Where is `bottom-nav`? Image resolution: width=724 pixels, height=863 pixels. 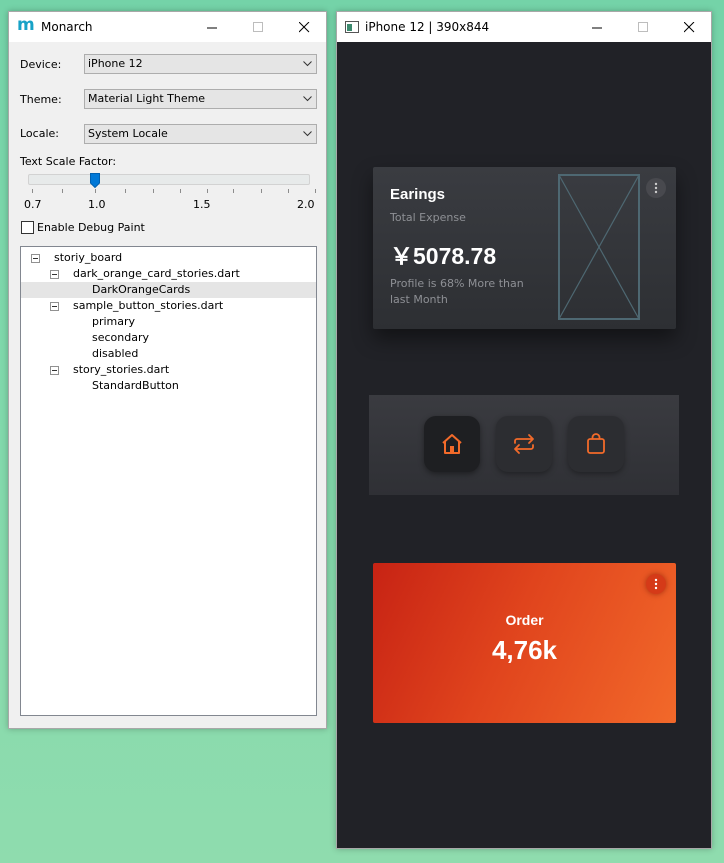 bottom-nav is located at coordinates (524, 445).